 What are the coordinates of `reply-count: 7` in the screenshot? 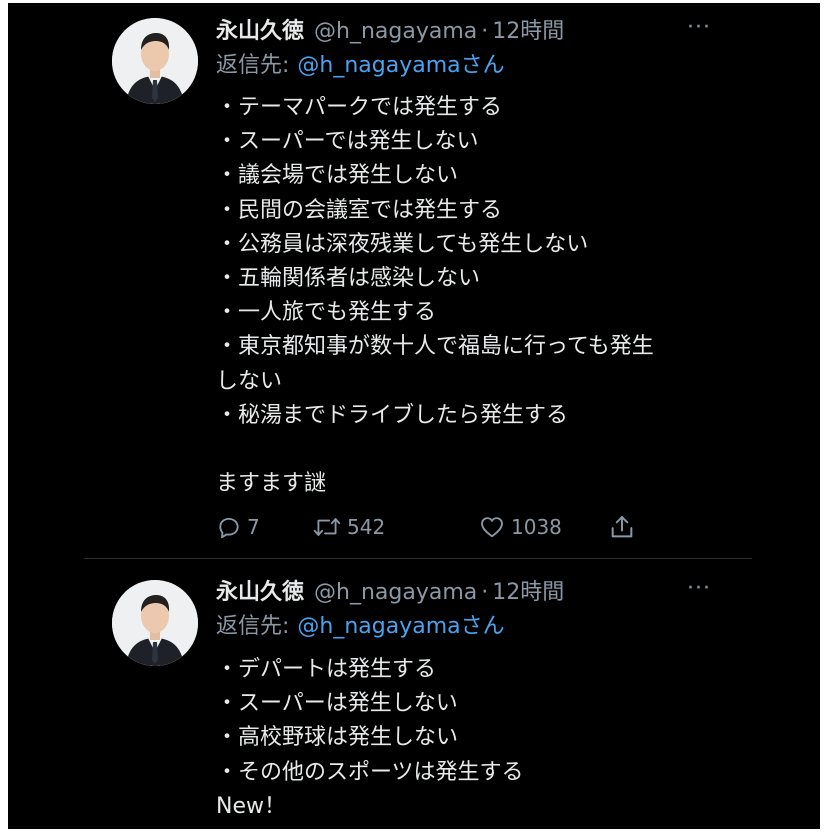 It's located at (253, 527).